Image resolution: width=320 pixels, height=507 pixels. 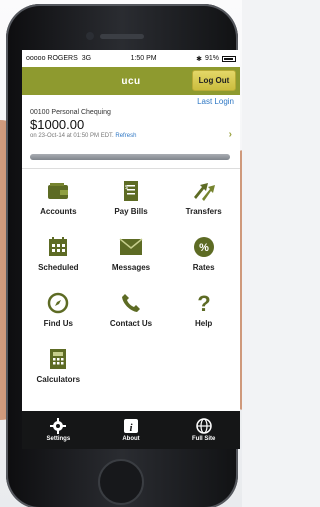 I want to click on bluetooth-icon: ✱, so click(x=199, y=59).